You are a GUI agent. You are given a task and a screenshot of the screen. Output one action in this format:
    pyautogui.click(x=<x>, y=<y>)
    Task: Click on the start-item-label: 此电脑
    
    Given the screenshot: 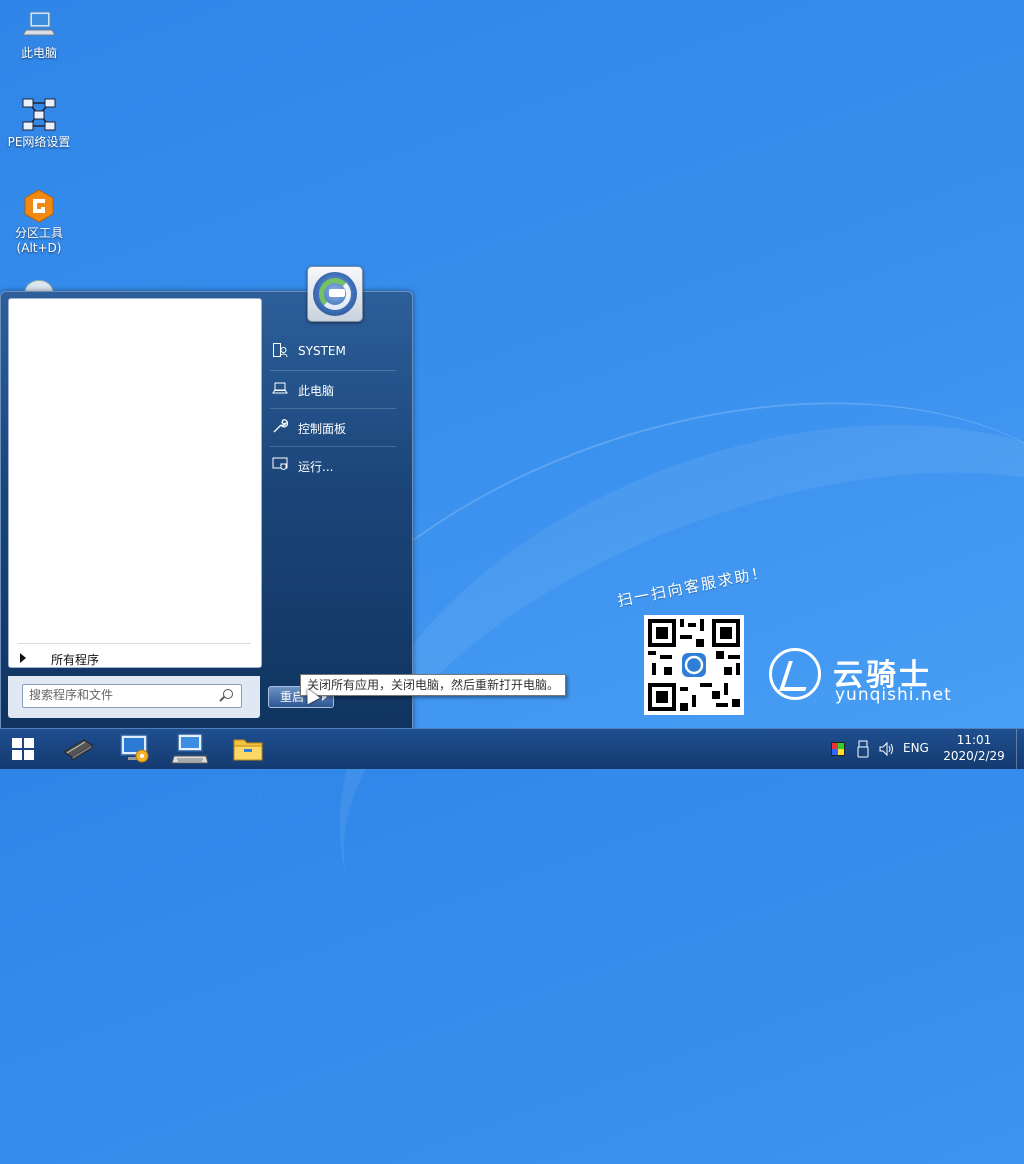 What is the action you would take?
    pyautogui.click(x=316, y=391)
    